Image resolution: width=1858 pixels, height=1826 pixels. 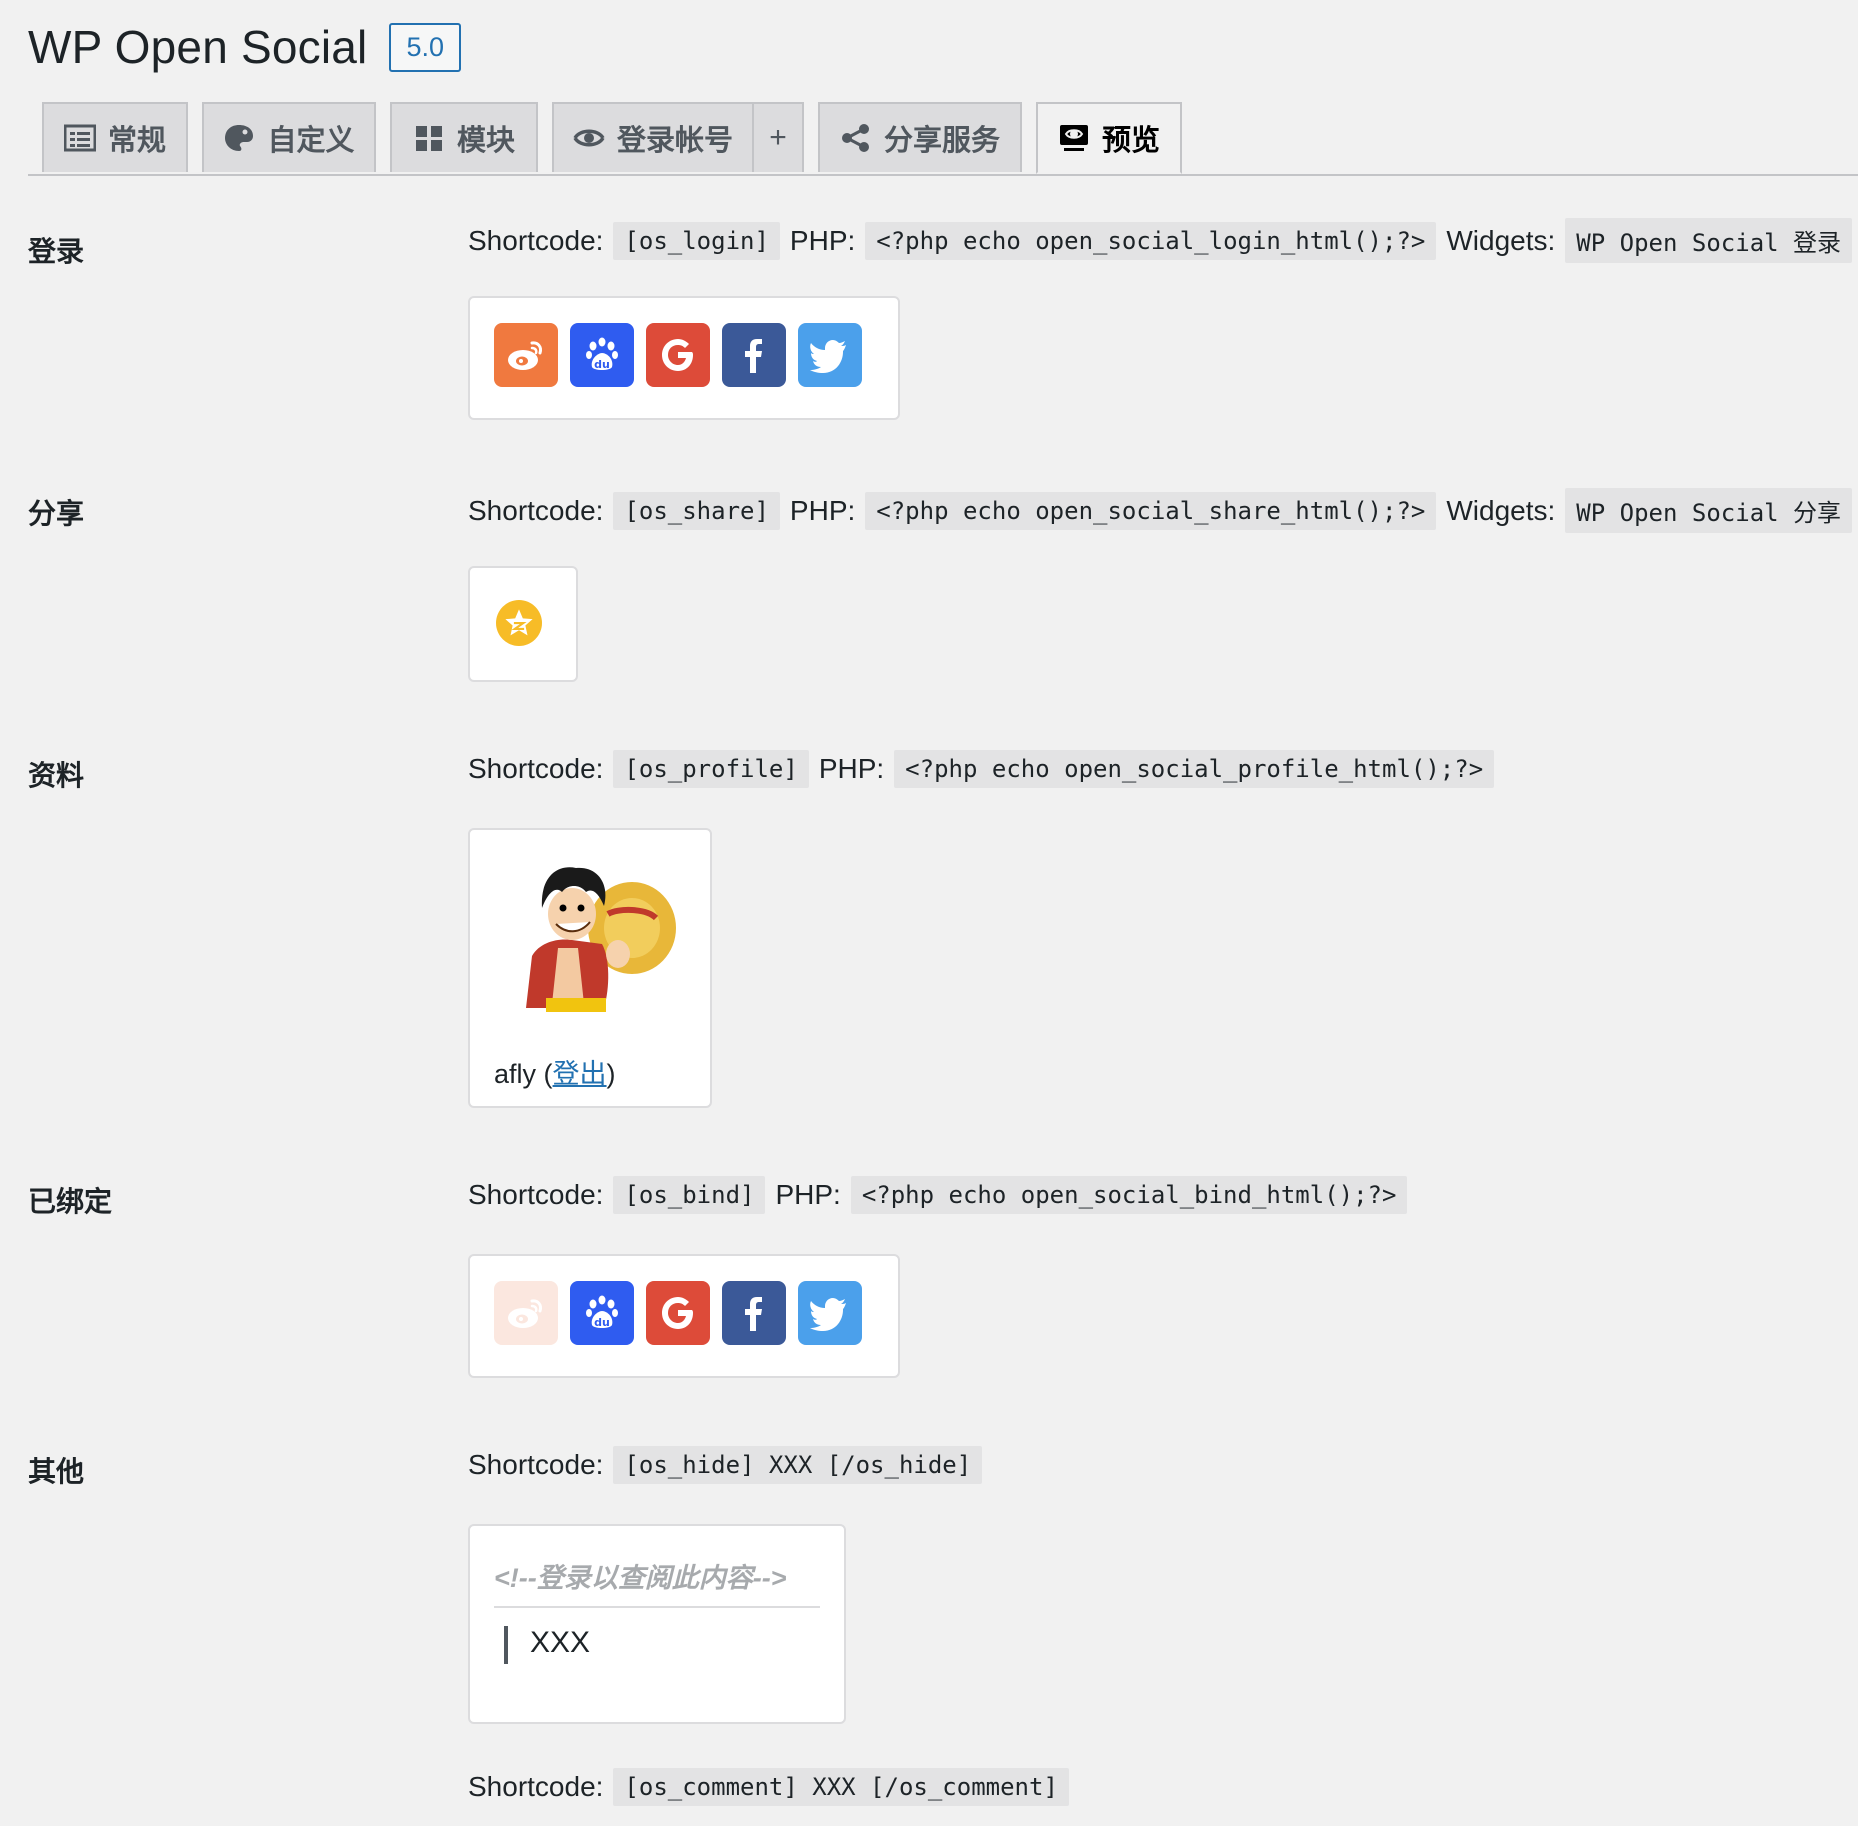 I want to click on list-icon, so click(x=79, y=138).